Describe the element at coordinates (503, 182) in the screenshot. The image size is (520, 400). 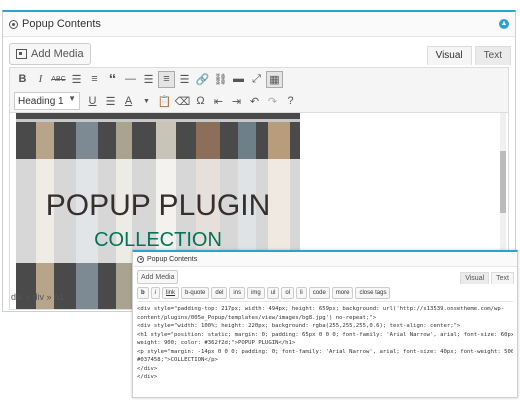
I see `scrollbar-thumb` at that location.